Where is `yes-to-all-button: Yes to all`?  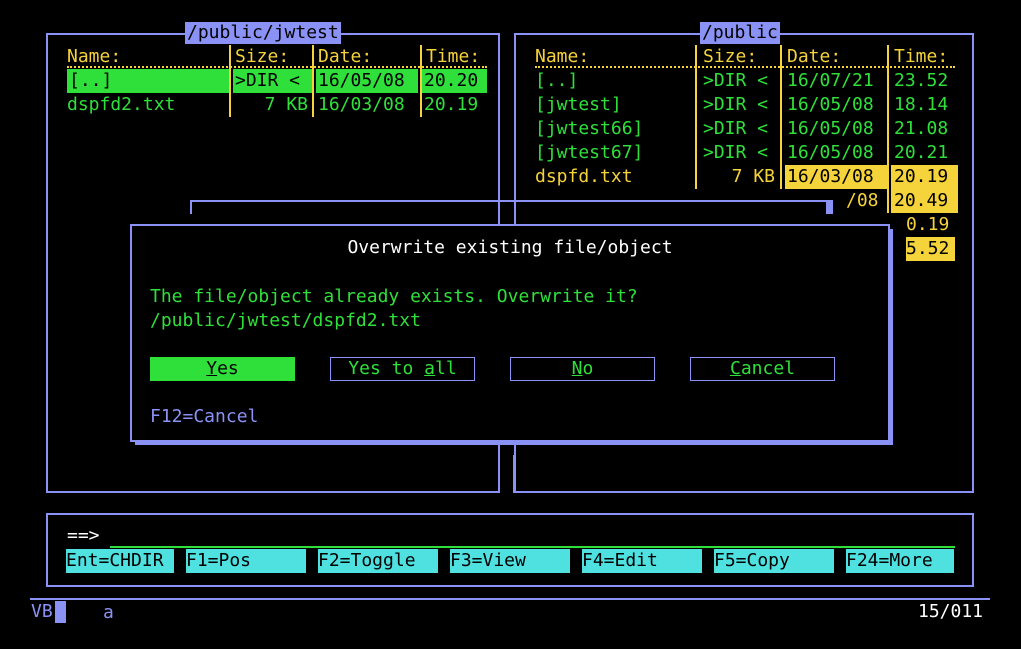
yes-to-all-button: Yes to all is located at coordinates (402, 369).